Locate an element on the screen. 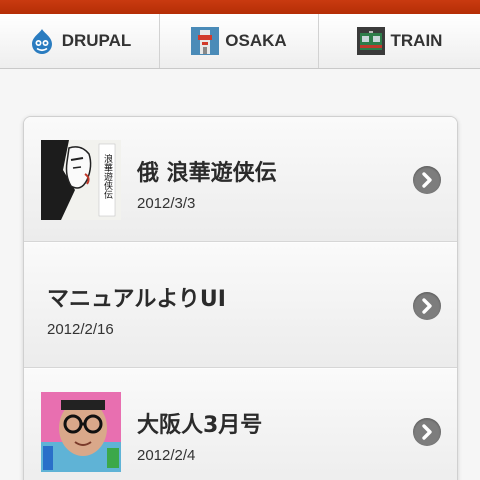 This screenshot has width=480, height=480. item-title: 俄 浪華遊侠伝 is located at coordinates (207, 173).